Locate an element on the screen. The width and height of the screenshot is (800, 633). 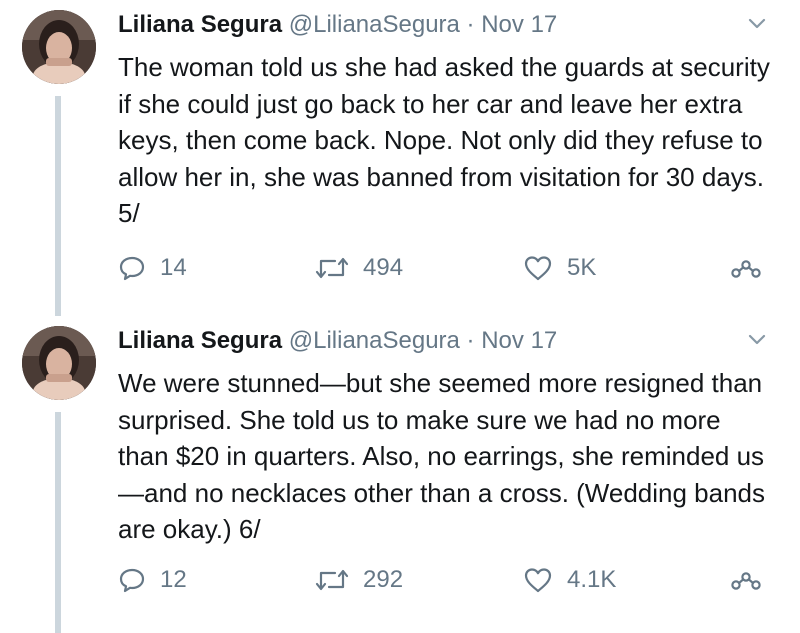
retweet-button: 292 is located at coordinates (359, 580).